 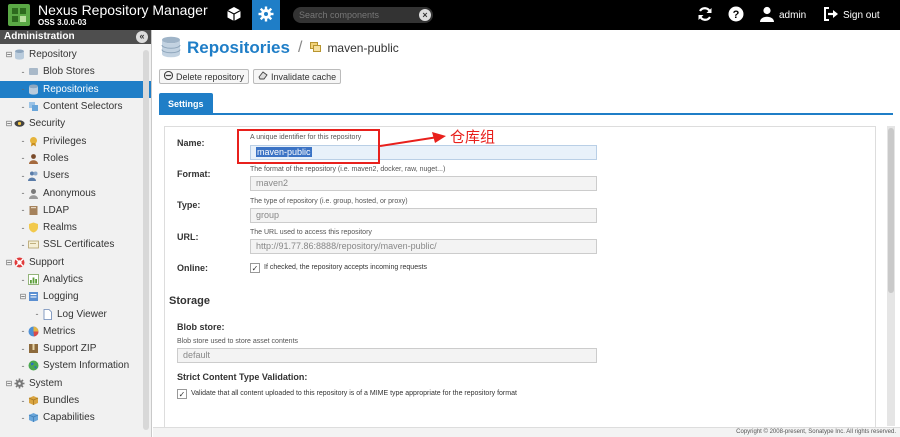 What do you see at coordinates (186, 104) in the screenshot?
I see `tab-settings: Settings` at bounding box center [186, 104].